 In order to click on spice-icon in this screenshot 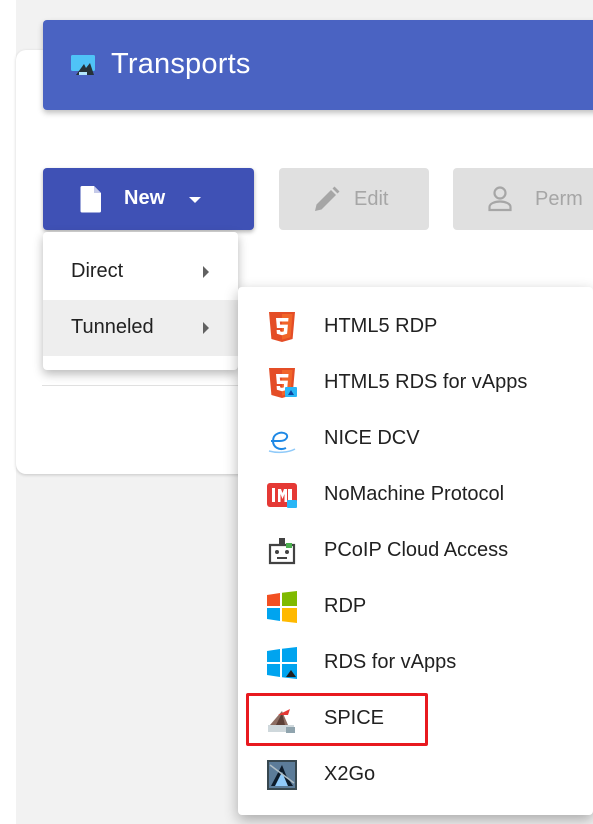, I will do `click(281, 721)`.